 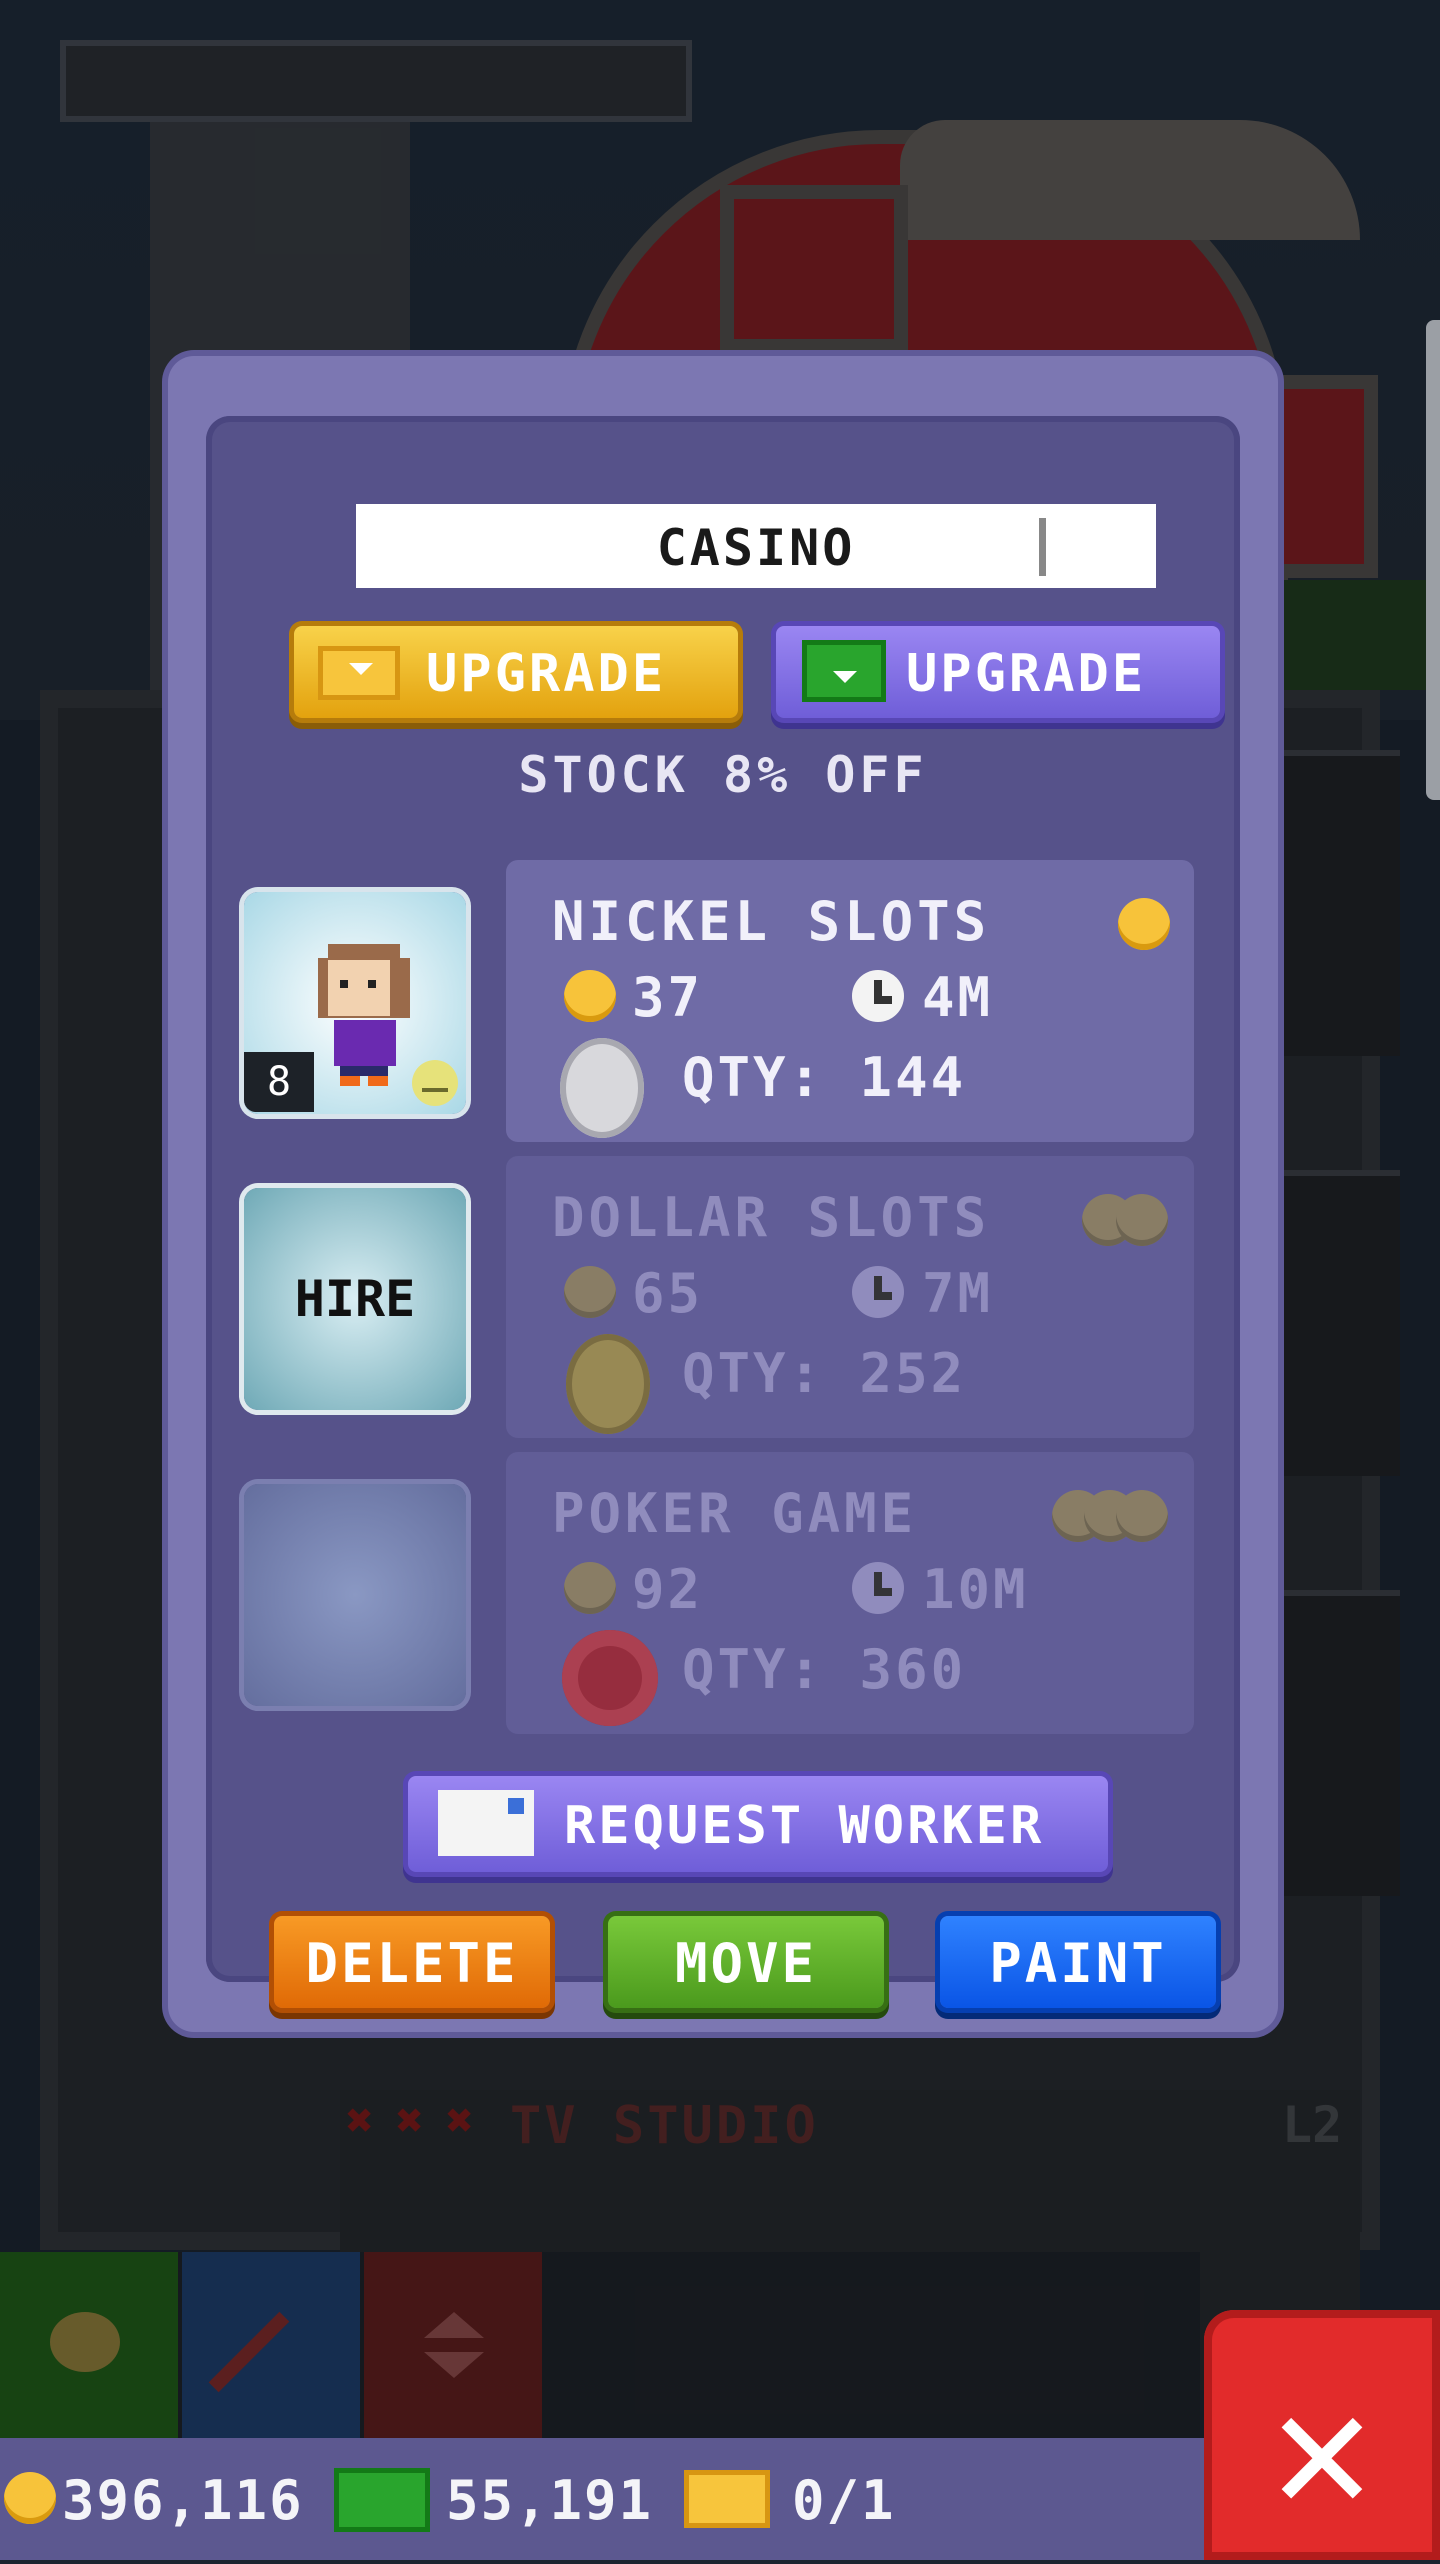 I want to click on floor-name-text: CASINO, so click(x=756, y=548).